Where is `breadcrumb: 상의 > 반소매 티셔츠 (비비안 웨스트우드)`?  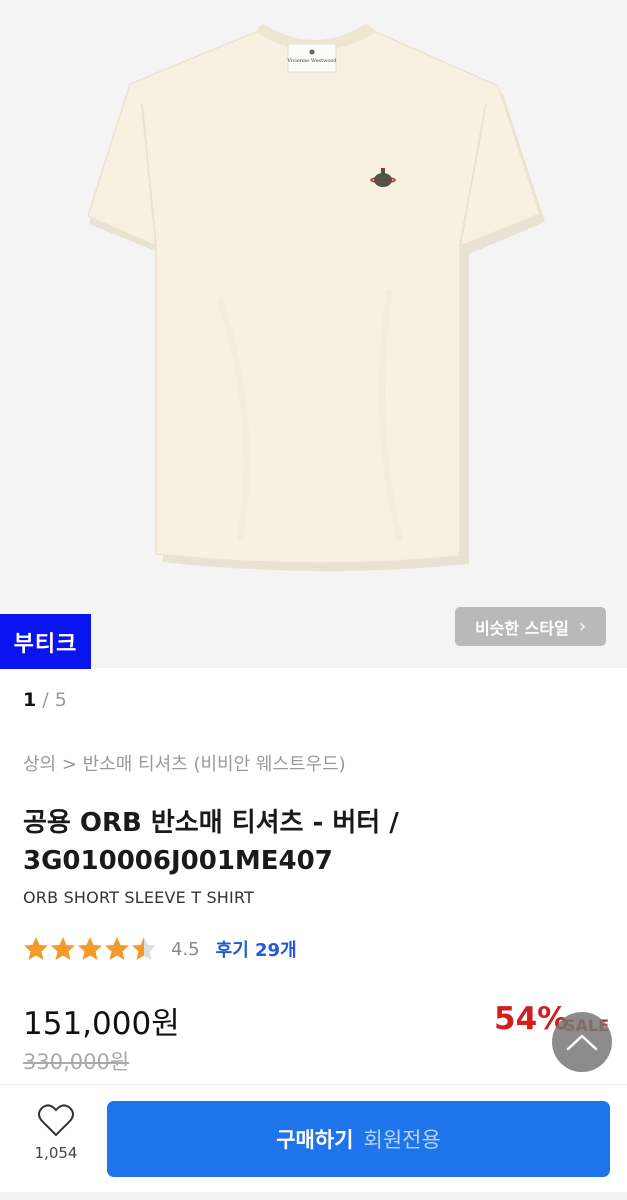
breadcrumb: 상의 > 반소매 티셔츠 (비비안 웨스트우드) is located at coordinates (184, 763).